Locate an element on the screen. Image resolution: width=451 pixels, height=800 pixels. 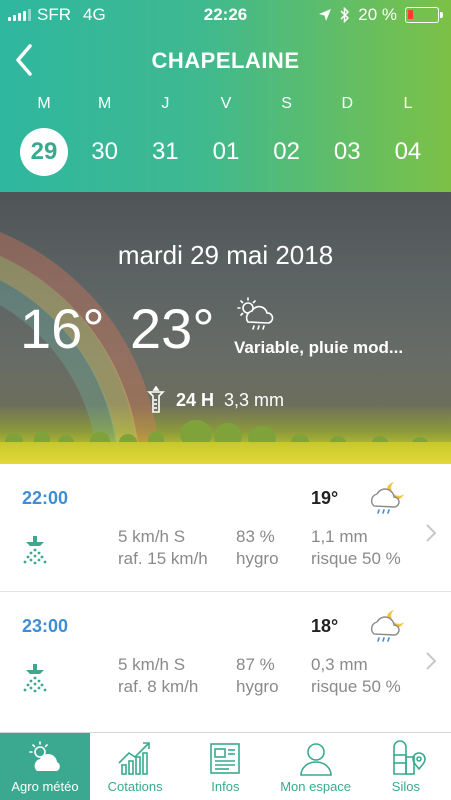
rain-amount: 3,3 mm is located at coordinates (254, 399).